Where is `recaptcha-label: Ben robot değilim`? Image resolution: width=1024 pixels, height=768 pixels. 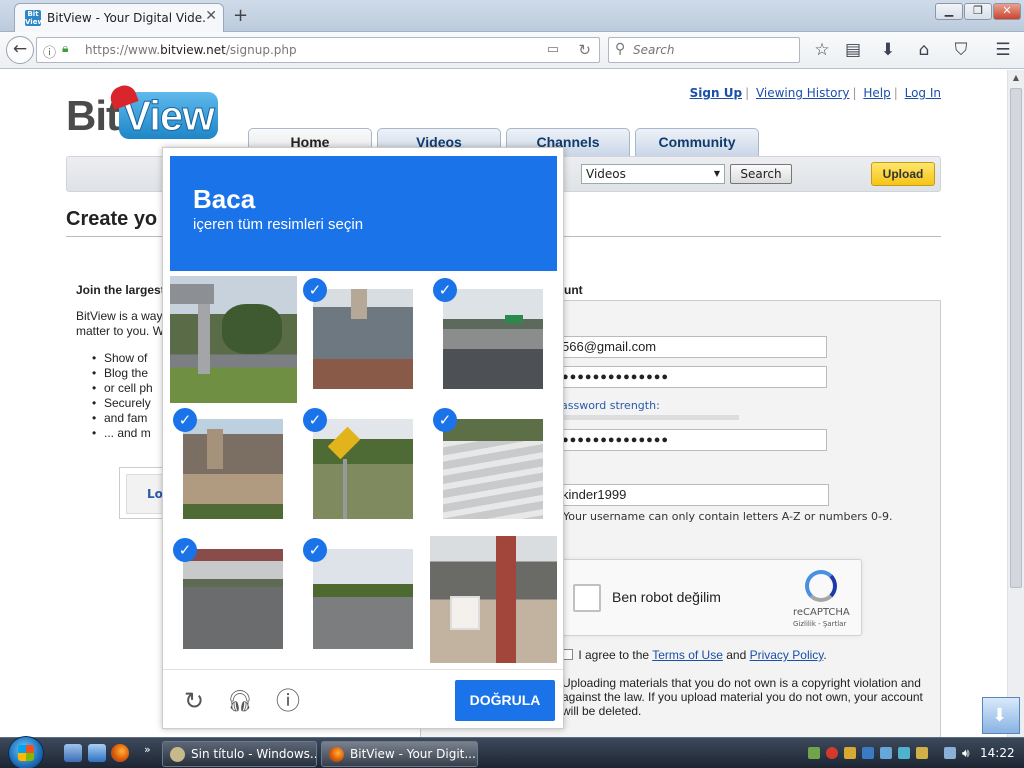
recaptcha-label: Ben robot değilim is located at coordinates (666, 597).